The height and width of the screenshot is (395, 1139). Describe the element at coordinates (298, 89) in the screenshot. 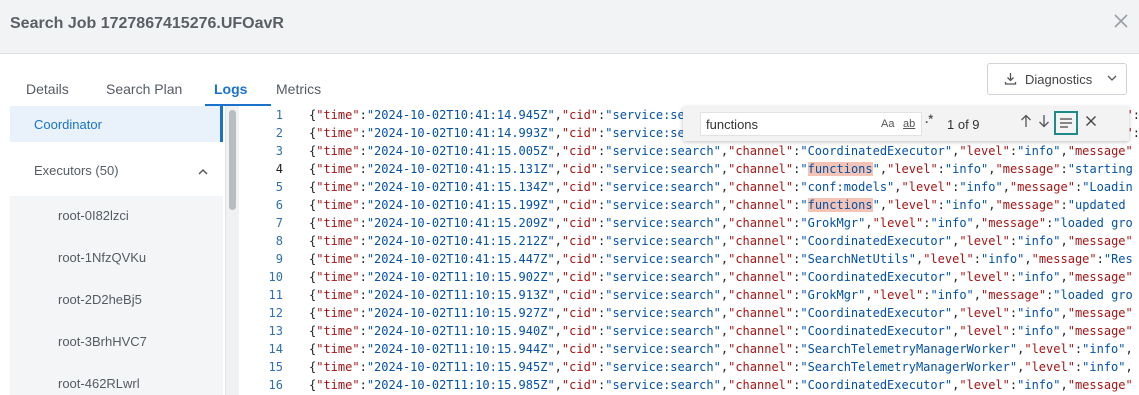

I see `tab-metrics: Metrics` at that location.